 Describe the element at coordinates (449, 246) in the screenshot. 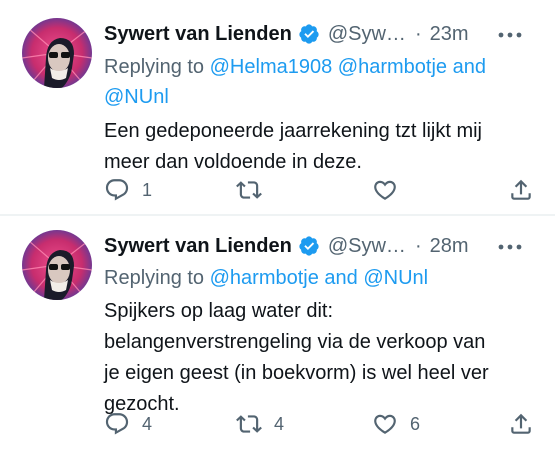

I see `timestamp: 28m` at that location.